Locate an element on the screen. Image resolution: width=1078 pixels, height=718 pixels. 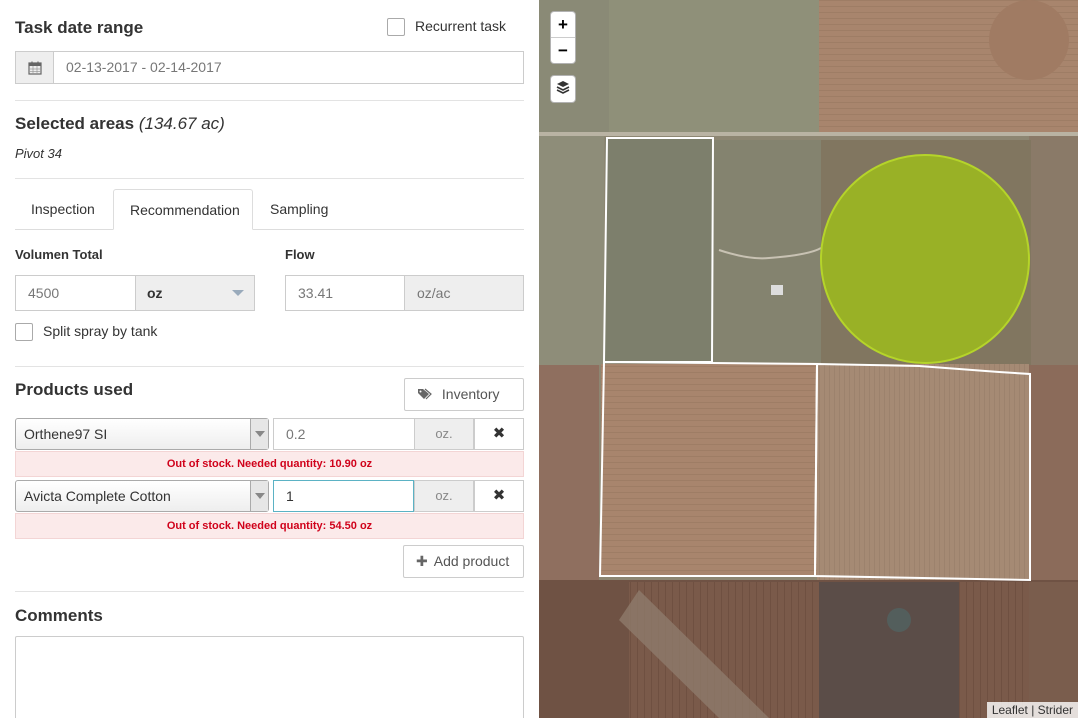
flow-unit: oz/ac is located at coordinates (464, 293).